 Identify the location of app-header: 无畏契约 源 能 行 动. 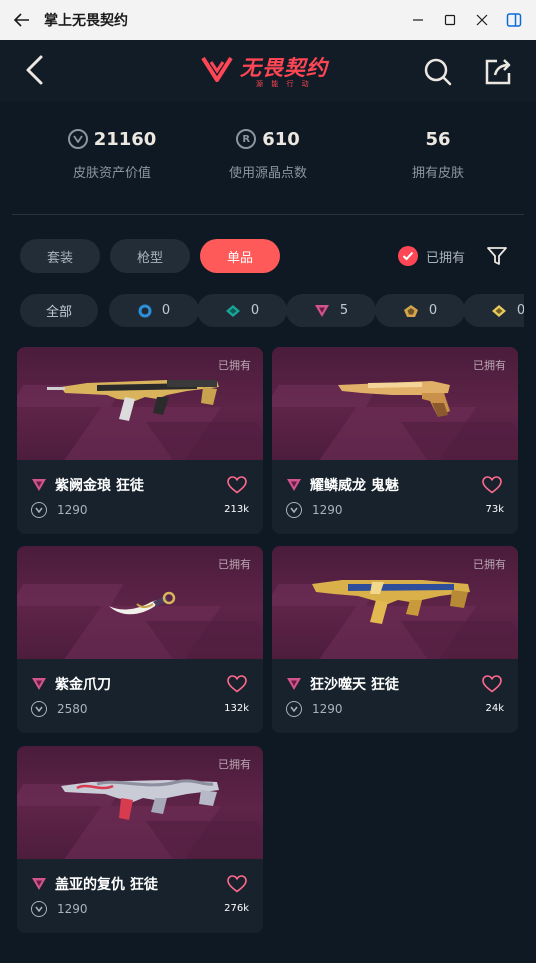
(268, 71).